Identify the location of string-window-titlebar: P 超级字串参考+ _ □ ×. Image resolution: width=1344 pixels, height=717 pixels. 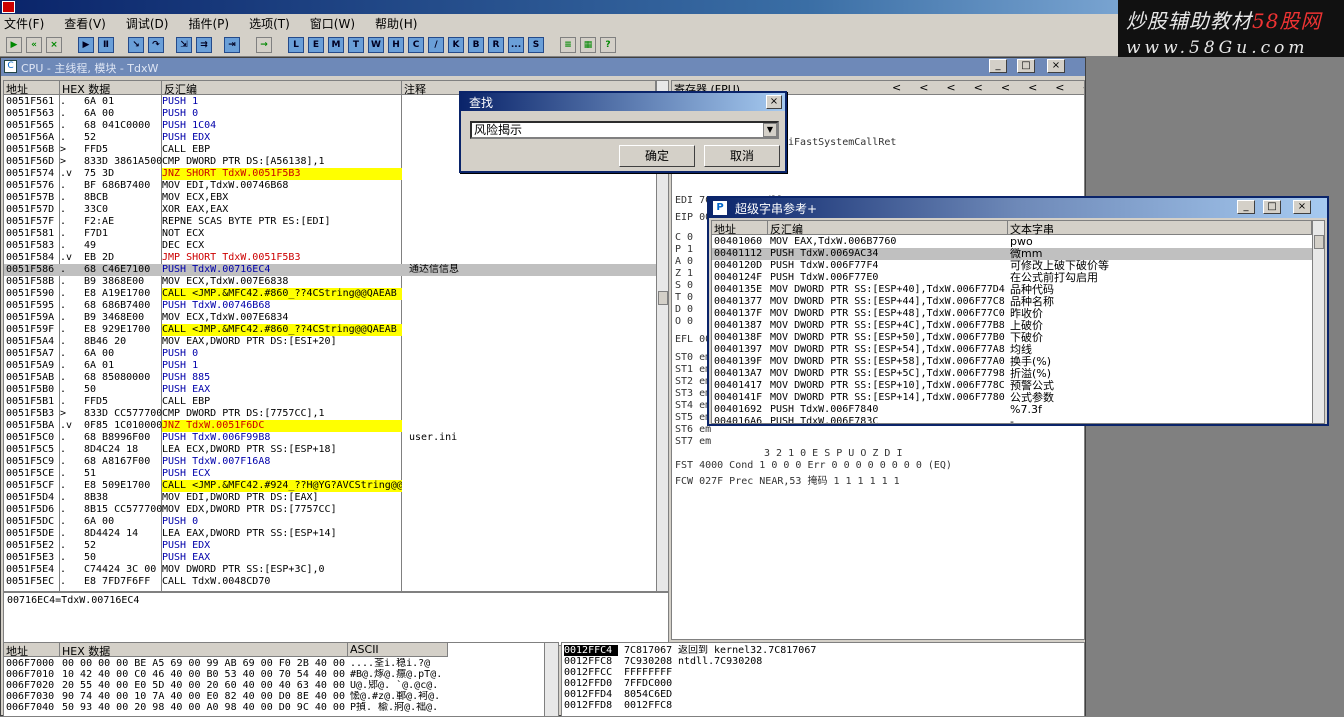
(1018, 208).